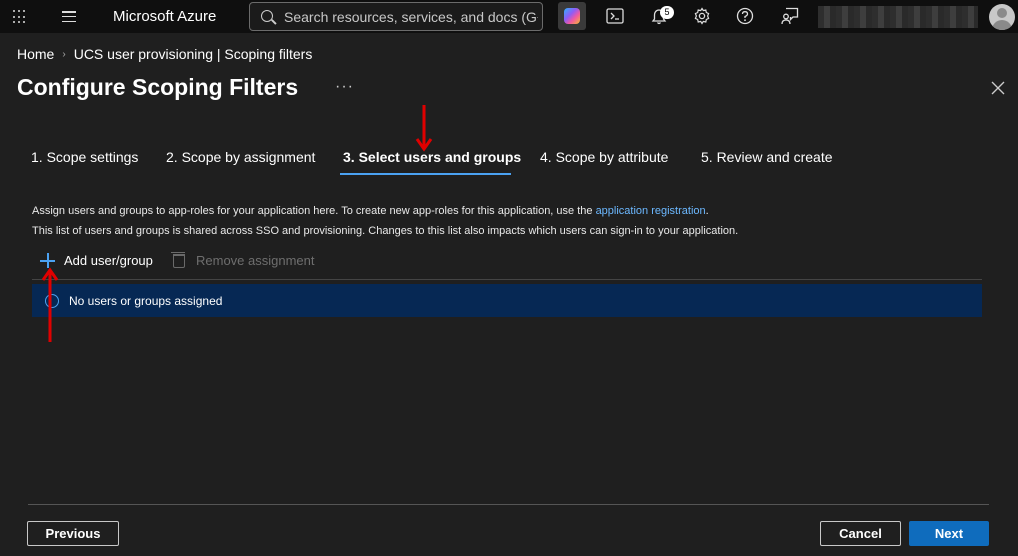 This screenshot has width=1018, height=556. I want to click on app-launcher-icon, so click(20, 17).